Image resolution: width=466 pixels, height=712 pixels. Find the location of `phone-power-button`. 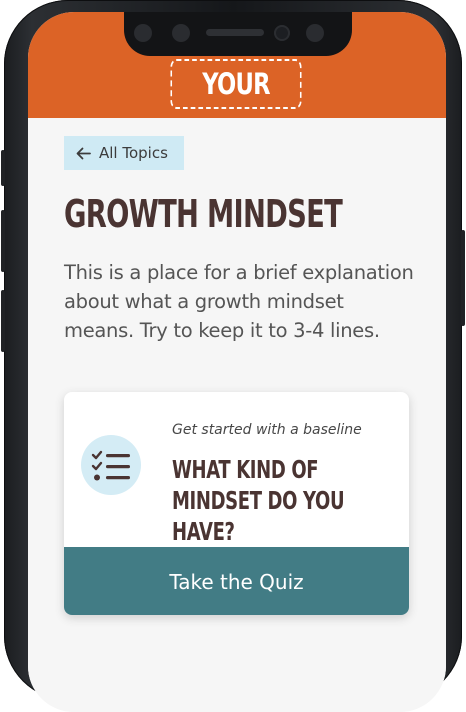

phone-power-button is located at coordinates (463, 278).